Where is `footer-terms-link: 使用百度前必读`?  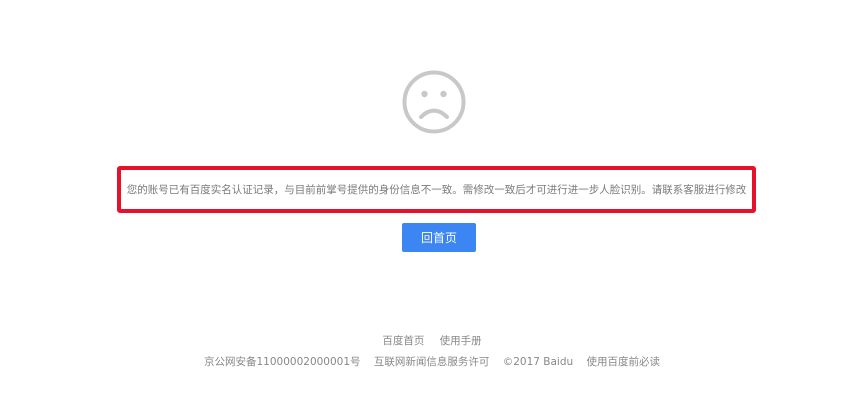 footer-terms-link: 使用百度前必读 is located at coordinates (624, 362).